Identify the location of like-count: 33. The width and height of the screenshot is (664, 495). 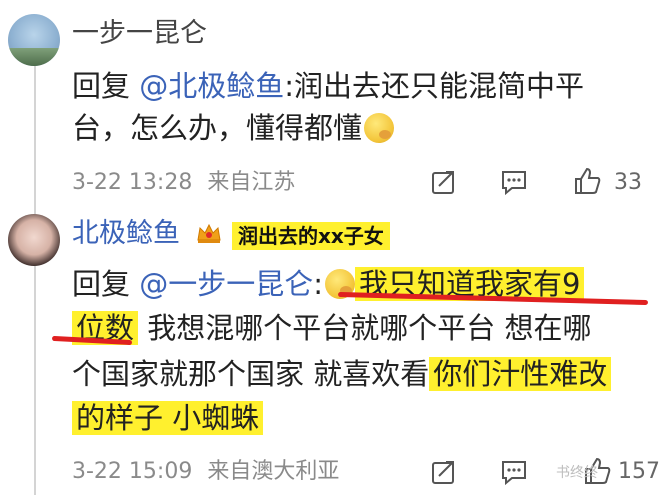
(628, 182).